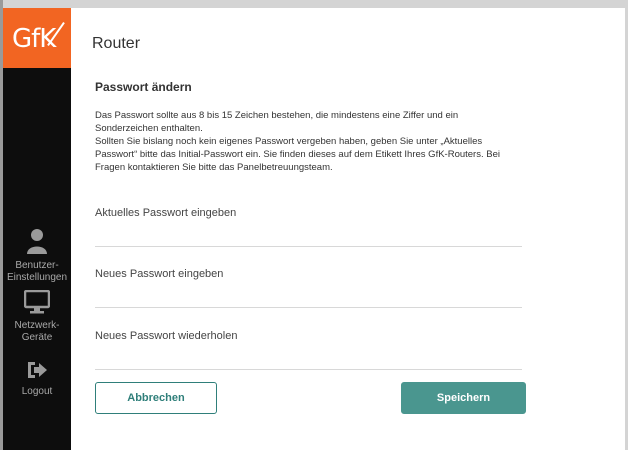 The width and height of the screenshot is (628, 450). Describe the element at coordinates (348, 34) in the screenshot. I see `header: Router` at that location.